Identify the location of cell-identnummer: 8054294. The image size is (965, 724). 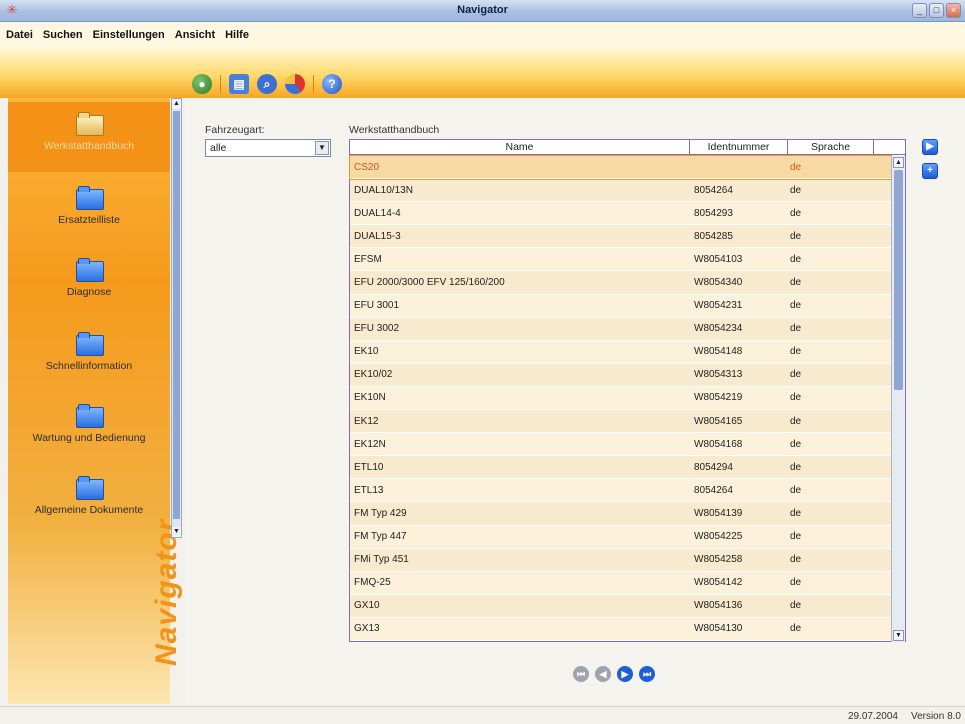
(713, 467).